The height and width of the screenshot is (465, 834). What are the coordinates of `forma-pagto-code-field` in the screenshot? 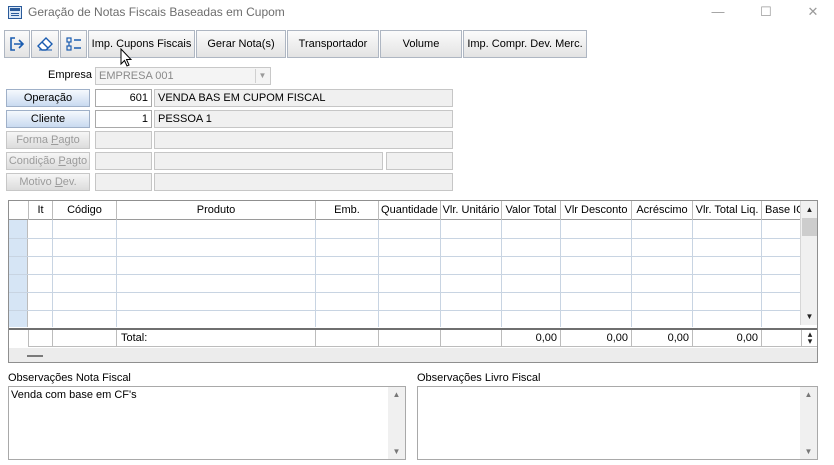 It's located at (123, 140).